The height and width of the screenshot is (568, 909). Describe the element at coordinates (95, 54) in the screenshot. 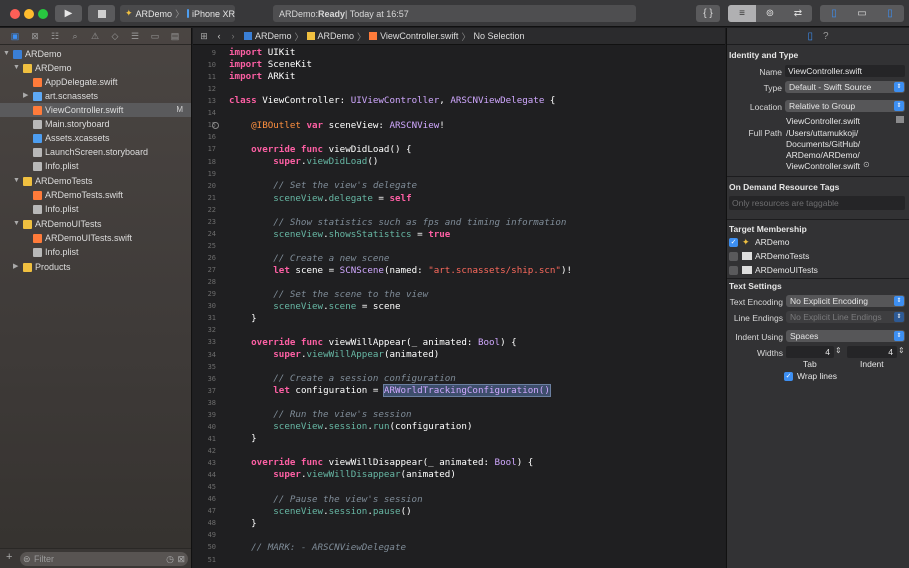

I see `tree-row-project: ▼ ARDemo` at that location.